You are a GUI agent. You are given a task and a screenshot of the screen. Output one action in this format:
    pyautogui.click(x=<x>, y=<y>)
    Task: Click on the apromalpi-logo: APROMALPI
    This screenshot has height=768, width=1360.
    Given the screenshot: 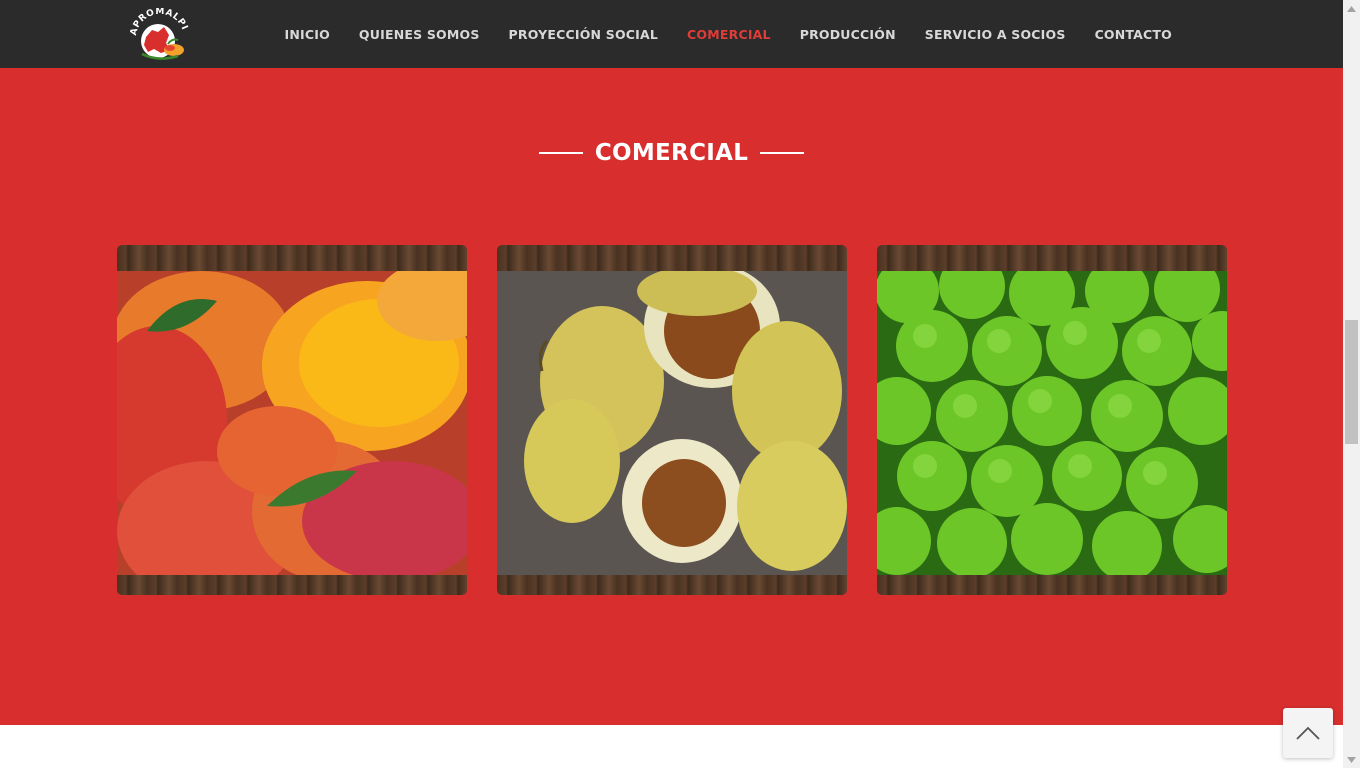 What is the action you would take?
    pyautogui.click(x=160, y=34)
    